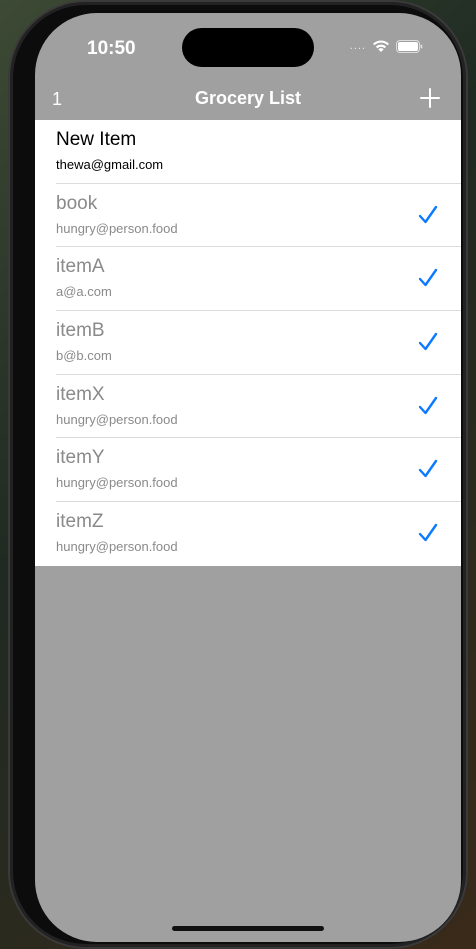 This screenshot has height=949, width=476. I want to click on wifi-icon, so click(381, 46).